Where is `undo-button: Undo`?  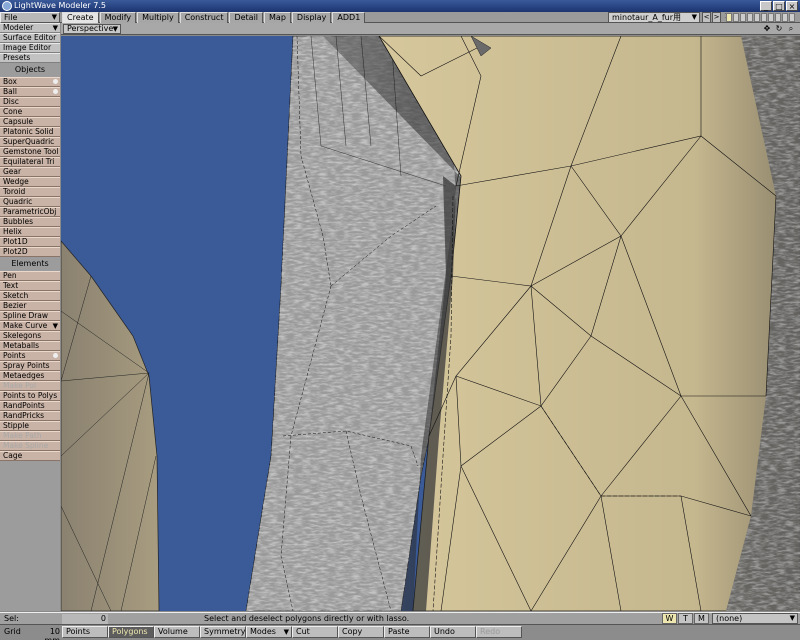
undo-button: Undo is located at coordinates (453, 632).